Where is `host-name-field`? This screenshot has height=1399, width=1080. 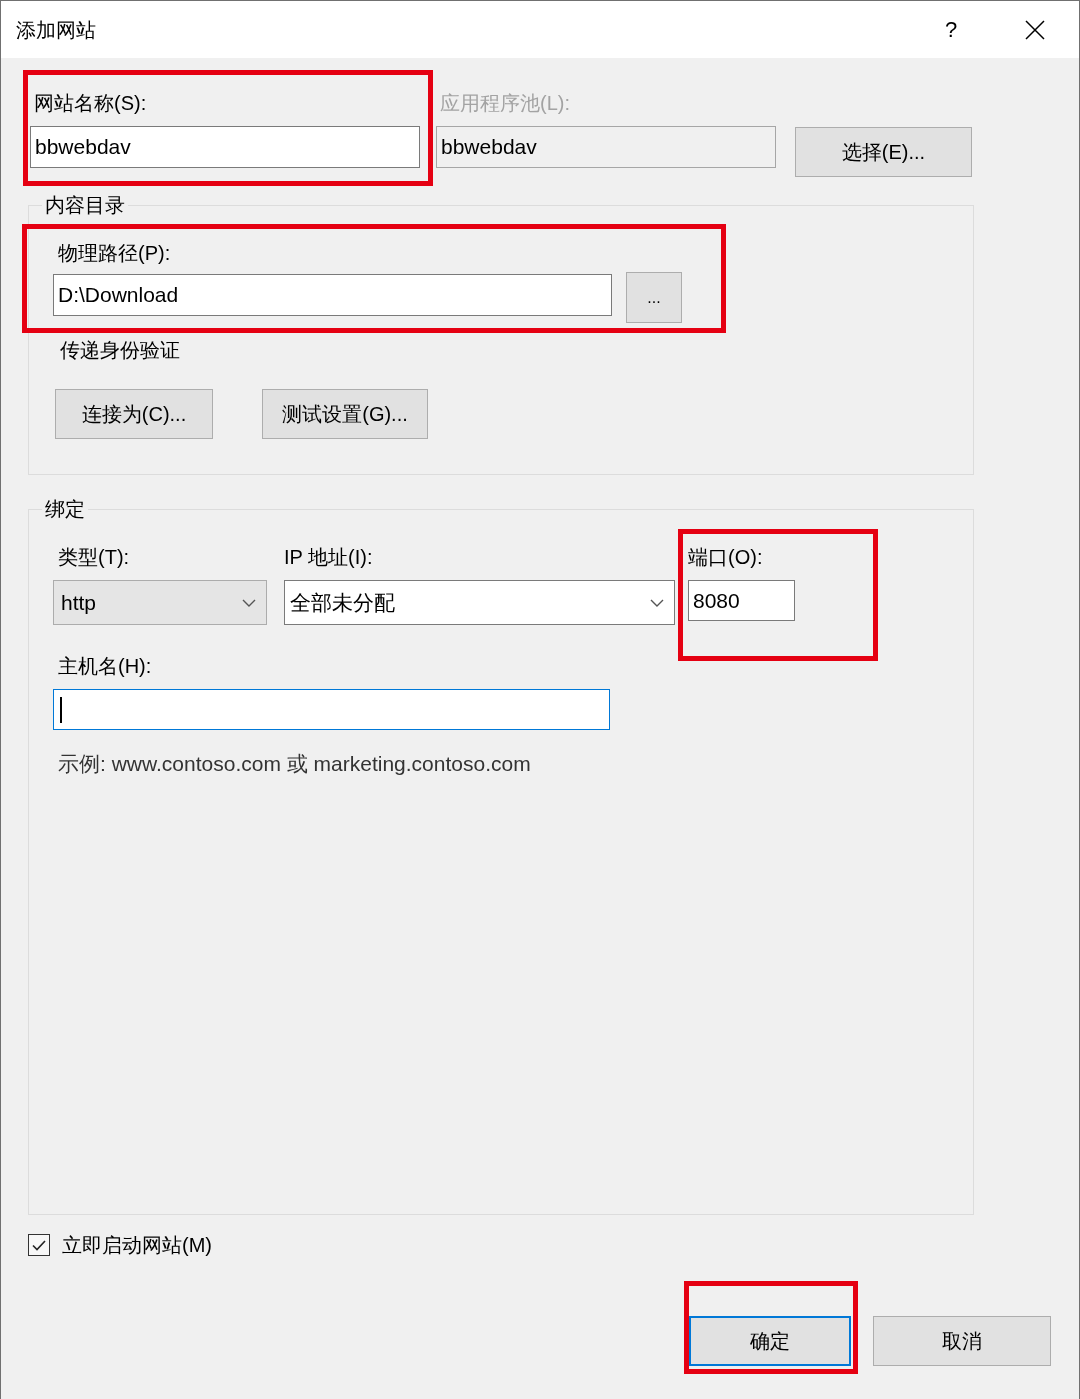 host-name-field is located at coordinates (331, 709).